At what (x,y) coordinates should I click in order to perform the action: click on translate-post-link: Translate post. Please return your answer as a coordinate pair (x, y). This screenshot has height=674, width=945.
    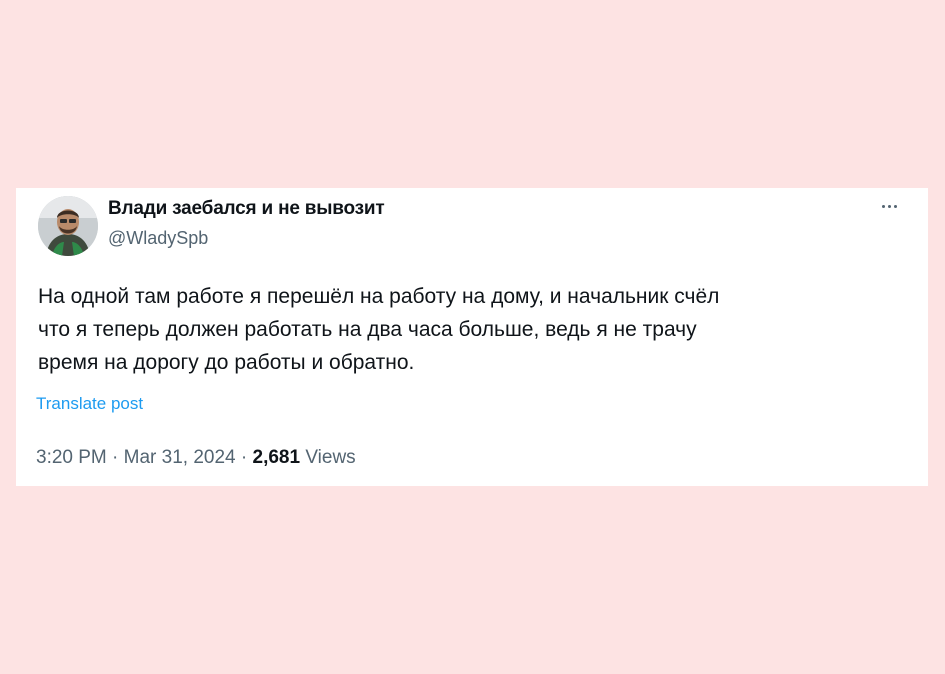
    Looking at the image, I should click on (89, 404).